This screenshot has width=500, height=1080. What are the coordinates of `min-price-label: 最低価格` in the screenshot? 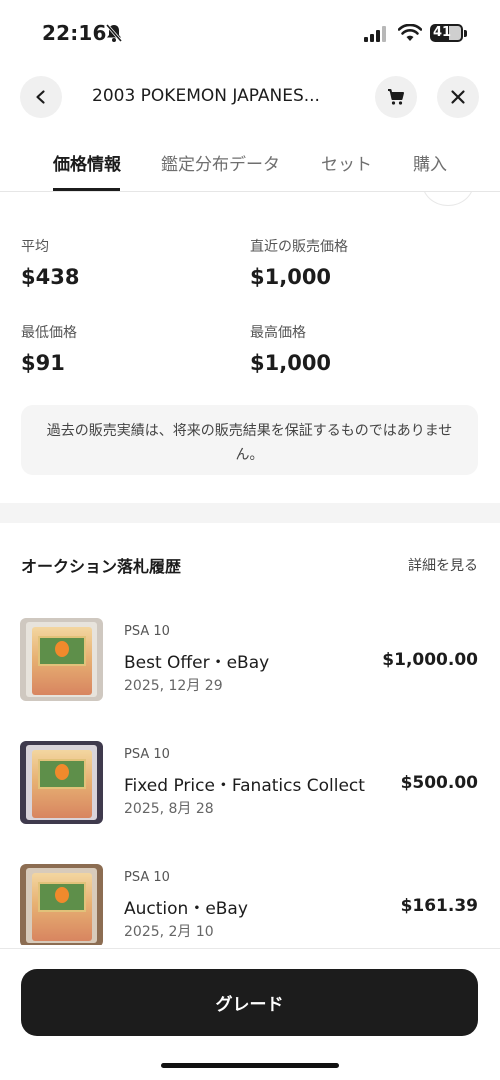 It's located at (49, 333).